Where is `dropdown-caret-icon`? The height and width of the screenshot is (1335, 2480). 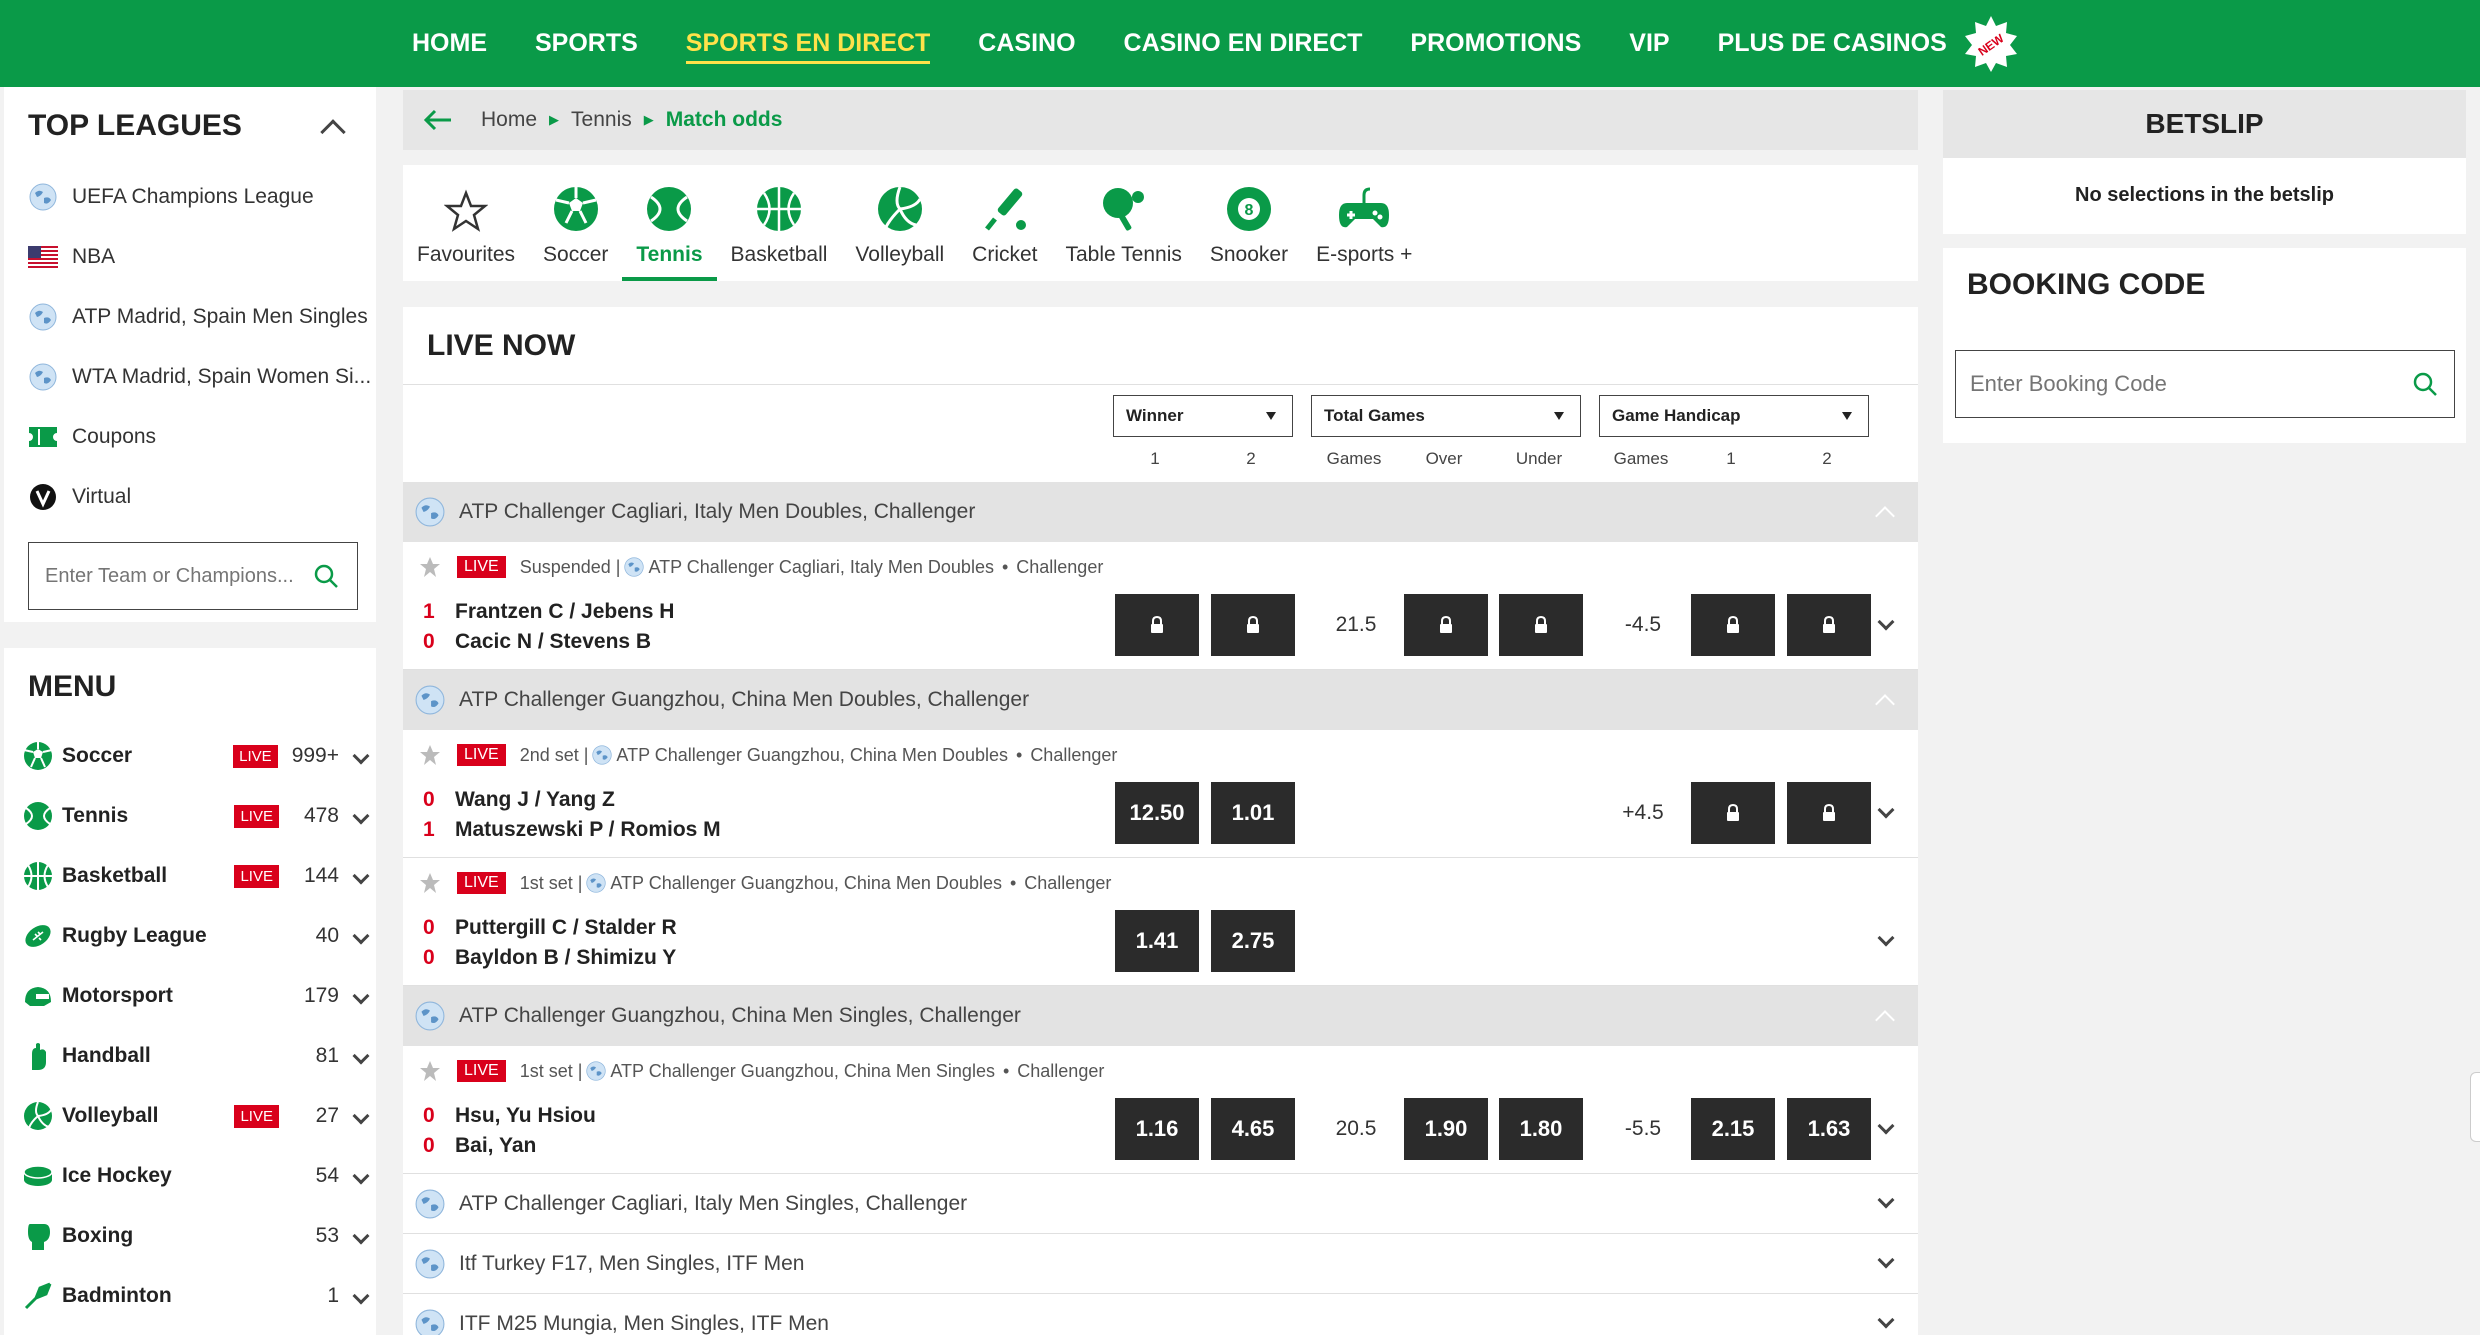
dropdown-caret-icon is located at coordinates (1847, 416).